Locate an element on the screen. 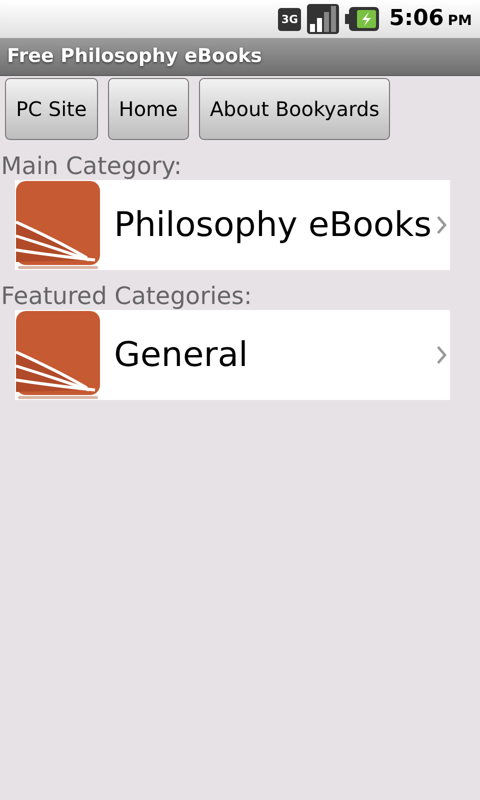 The height and width of the screenshot is (800, 480). section-heading: Featured Categories: is located at coordinates (127, 296).